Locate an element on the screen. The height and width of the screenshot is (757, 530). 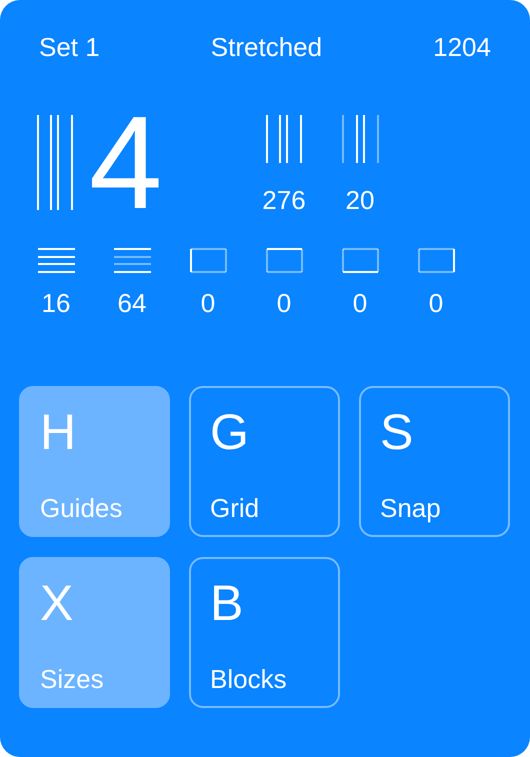
stat-value: 276 is located at coordinates (284, 200).